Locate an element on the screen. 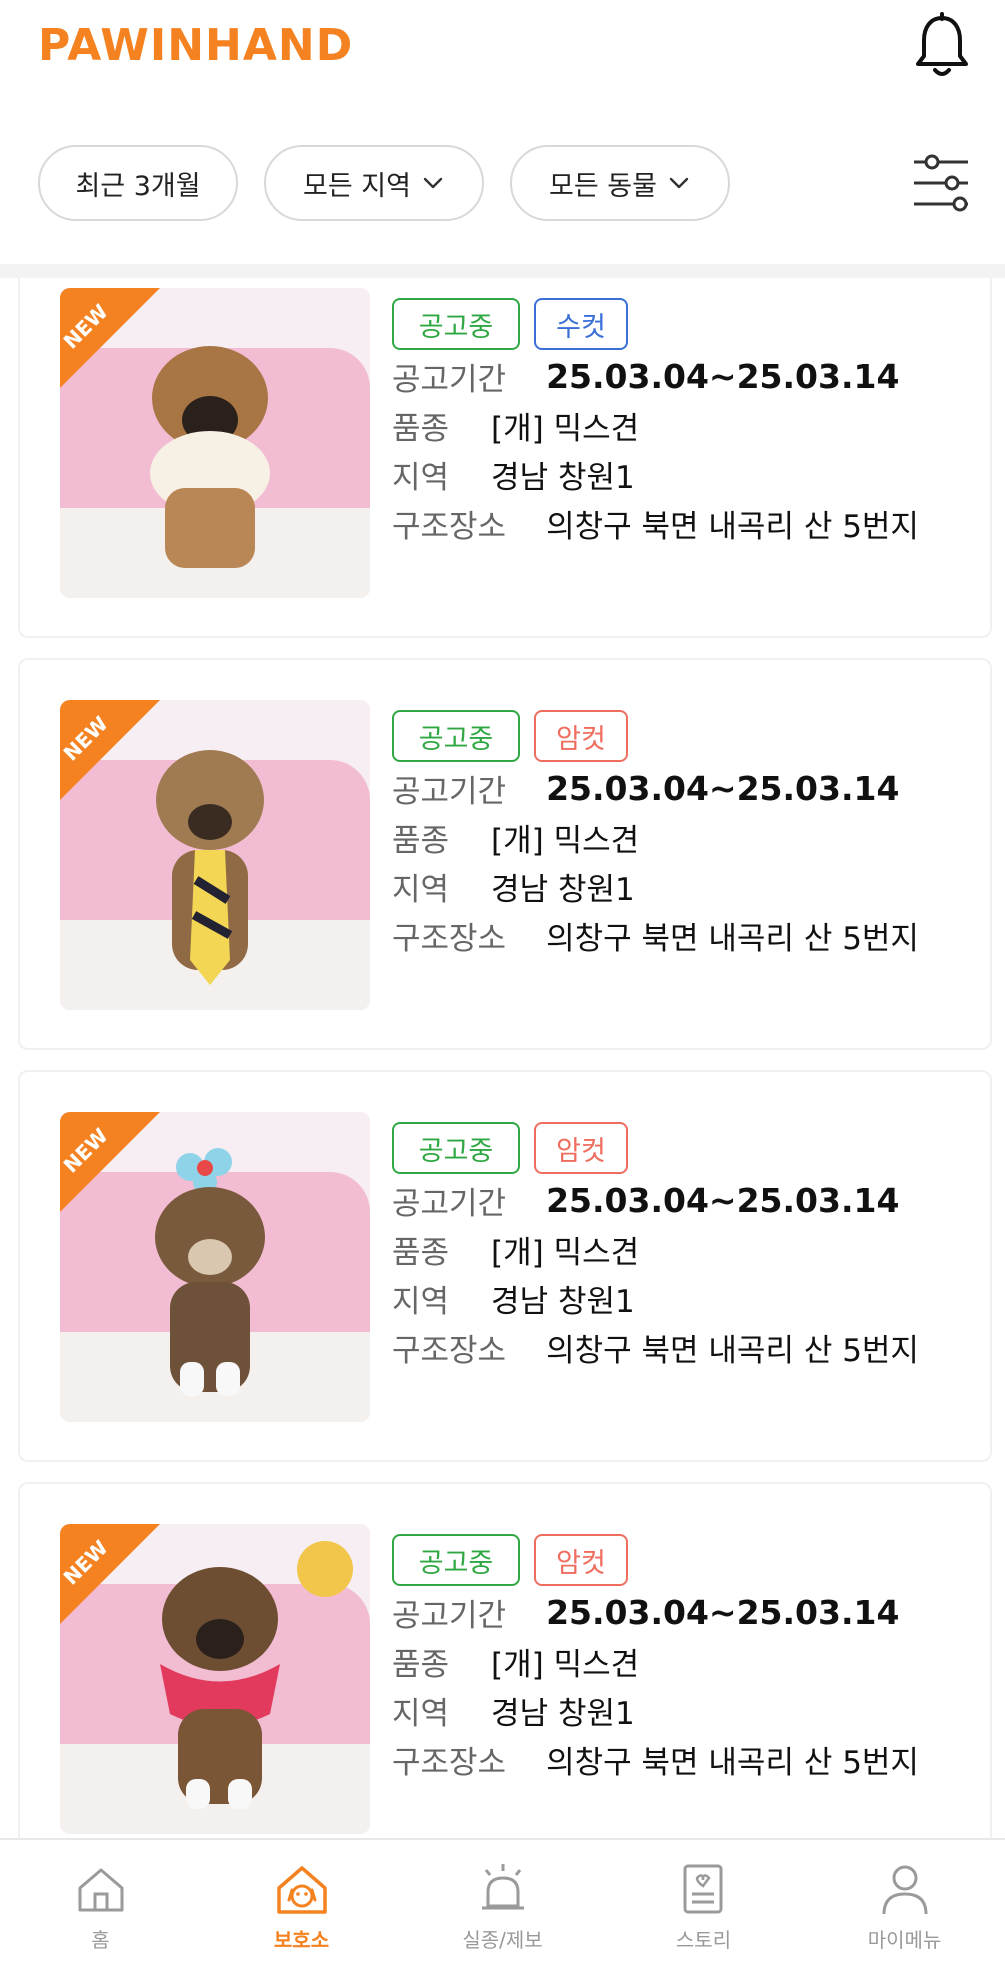 Image resolution: width=1005 pixels, height=1983 pixels. filter-settings-icon is located at coordinates (941, 183).